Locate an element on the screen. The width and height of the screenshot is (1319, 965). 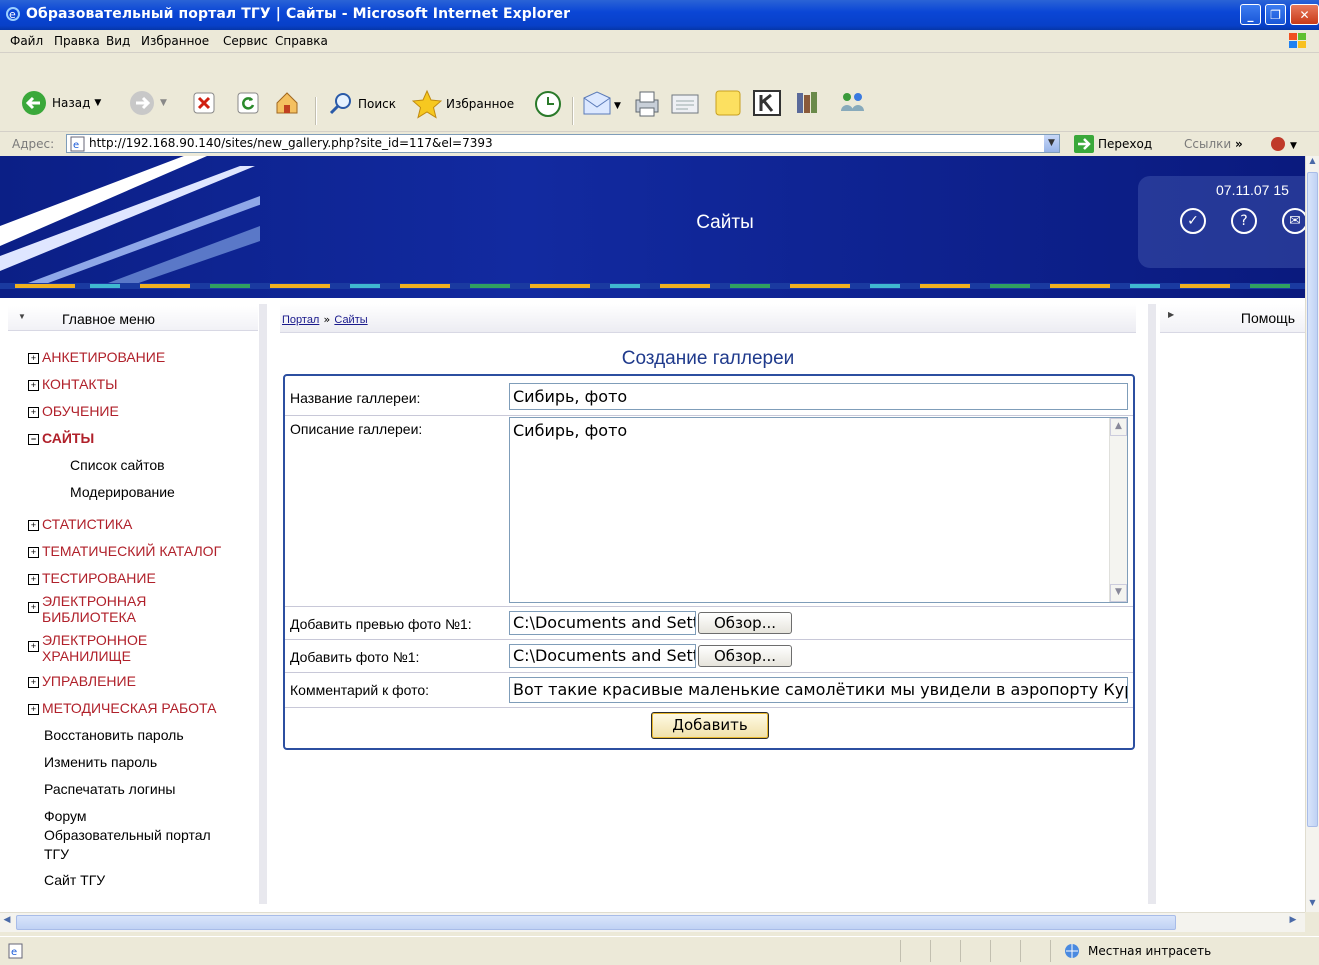
help-panel-header: ▶ Помощь is located at coordinates (1232, 318).